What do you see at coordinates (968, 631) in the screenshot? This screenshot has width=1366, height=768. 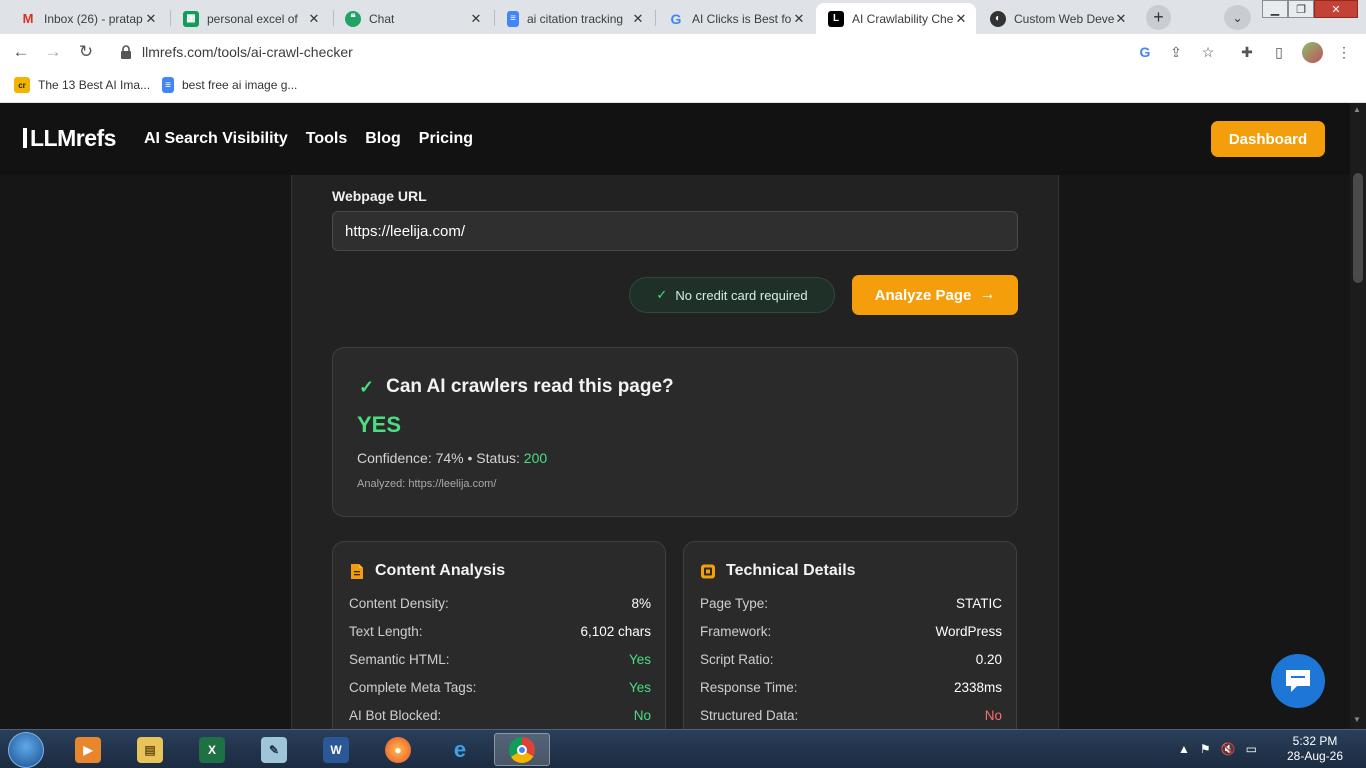 I see `row-value: WordPress` at bounding box center [968, 631].